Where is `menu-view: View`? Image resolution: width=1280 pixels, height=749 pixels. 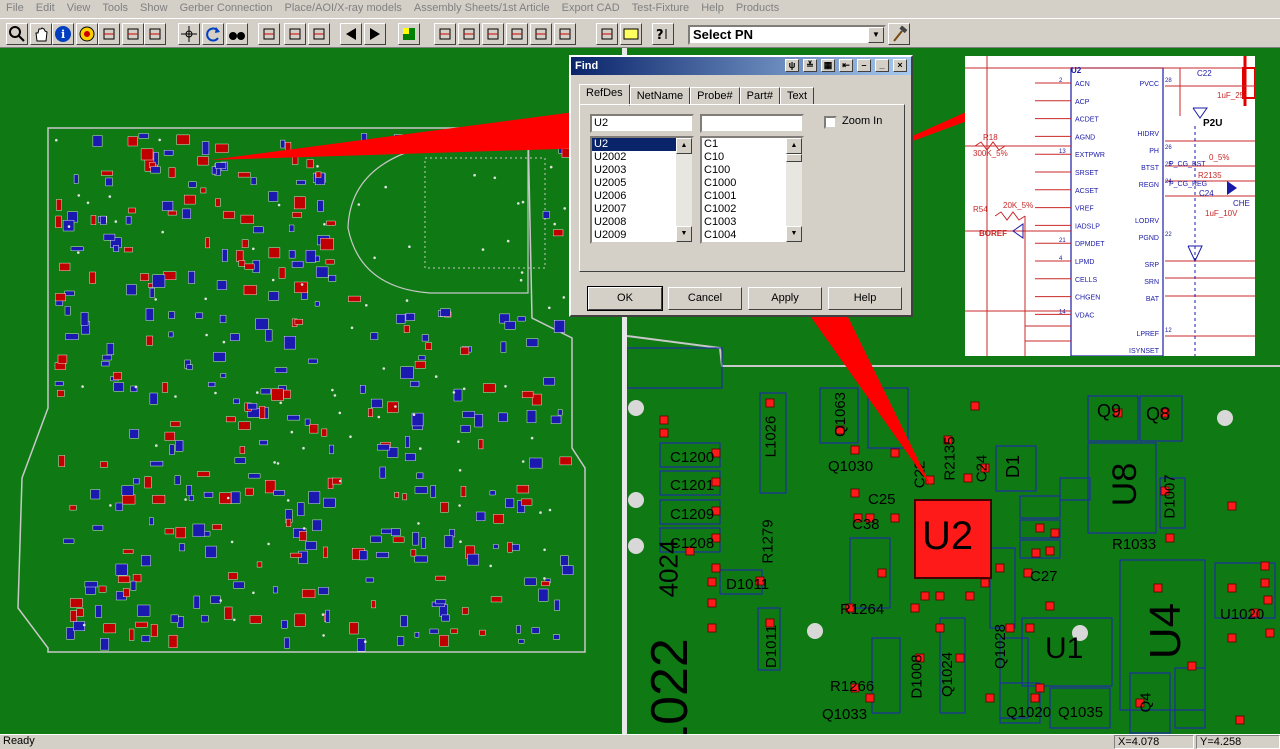 menu-view: View is located at coordinates (79, 8).